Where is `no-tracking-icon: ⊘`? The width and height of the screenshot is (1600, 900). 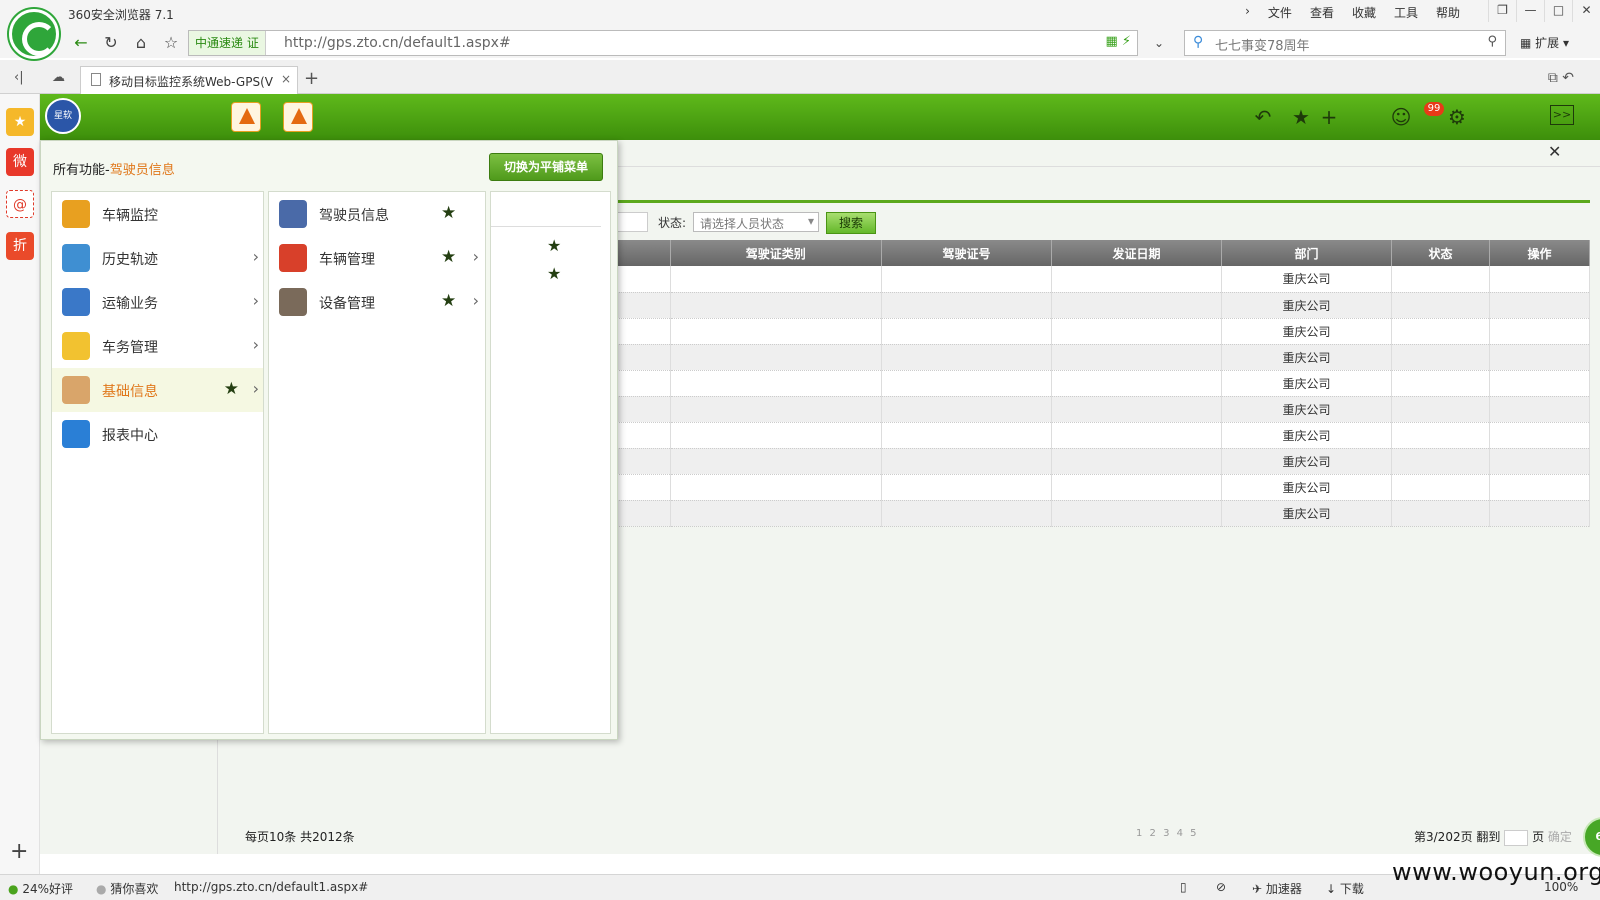
no-tracking-icon: ⊘ is located at coordinates (1221, 887).